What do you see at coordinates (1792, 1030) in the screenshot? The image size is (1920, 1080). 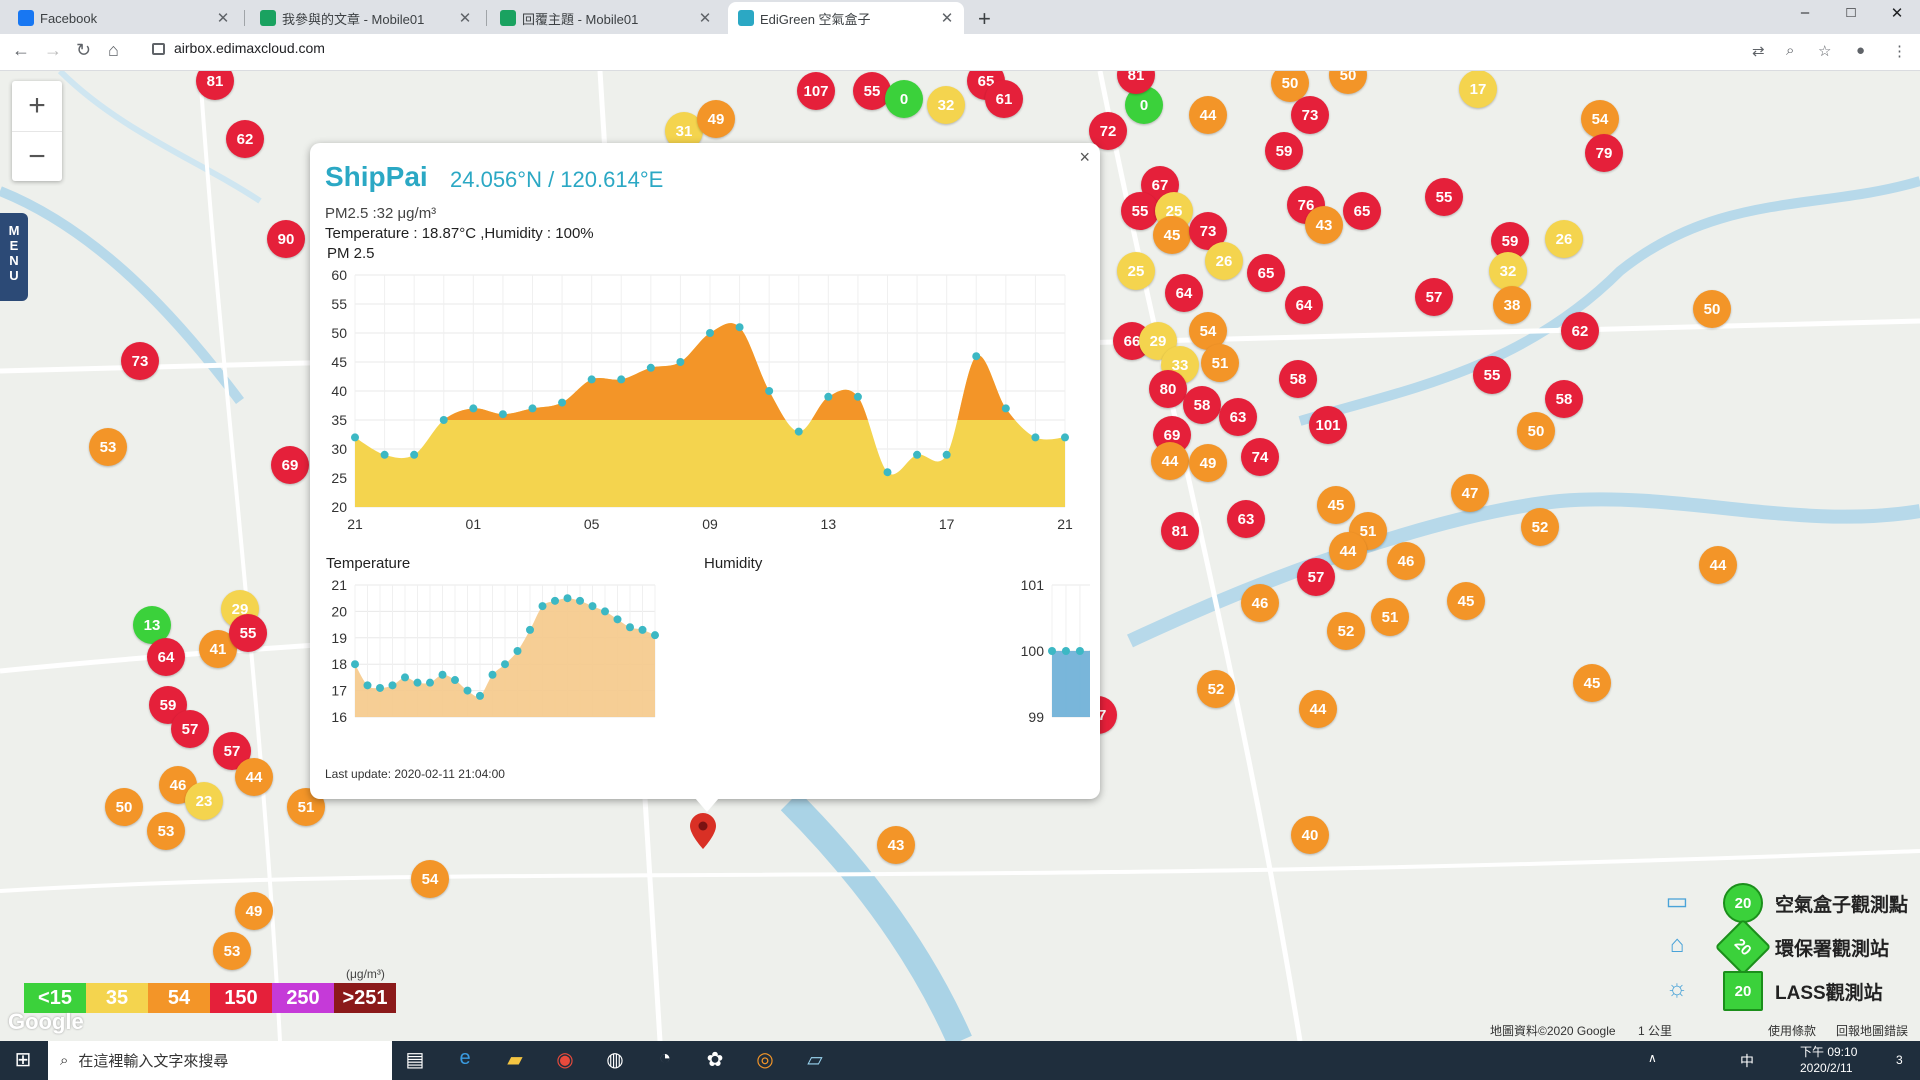 I see `terms-link: 使用條款` at bounding box center [1792, 1030].